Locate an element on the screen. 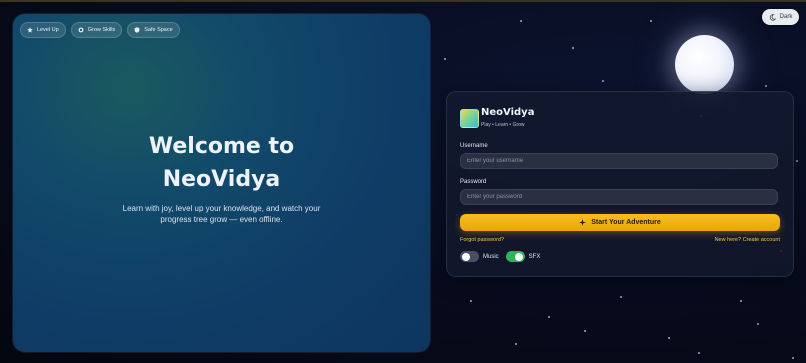 This screenshot has width=806, height=363. password-input is located at coordinates (619, 197).